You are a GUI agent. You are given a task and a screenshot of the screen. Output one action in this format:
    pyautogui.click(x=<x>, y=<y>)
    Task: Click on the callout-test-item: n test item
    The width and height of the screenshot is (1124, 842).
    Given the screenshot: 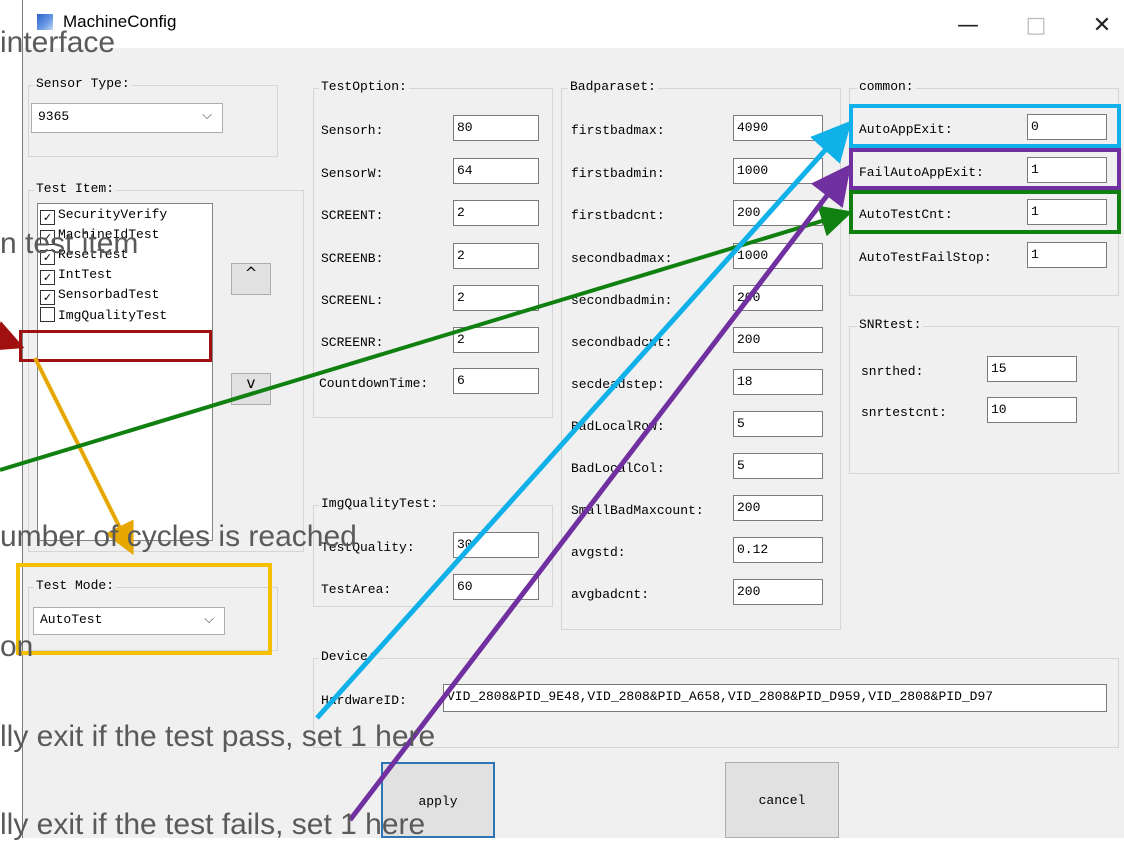 What is the action you would take?
    pyautogui.click(x=69, y=243)
    